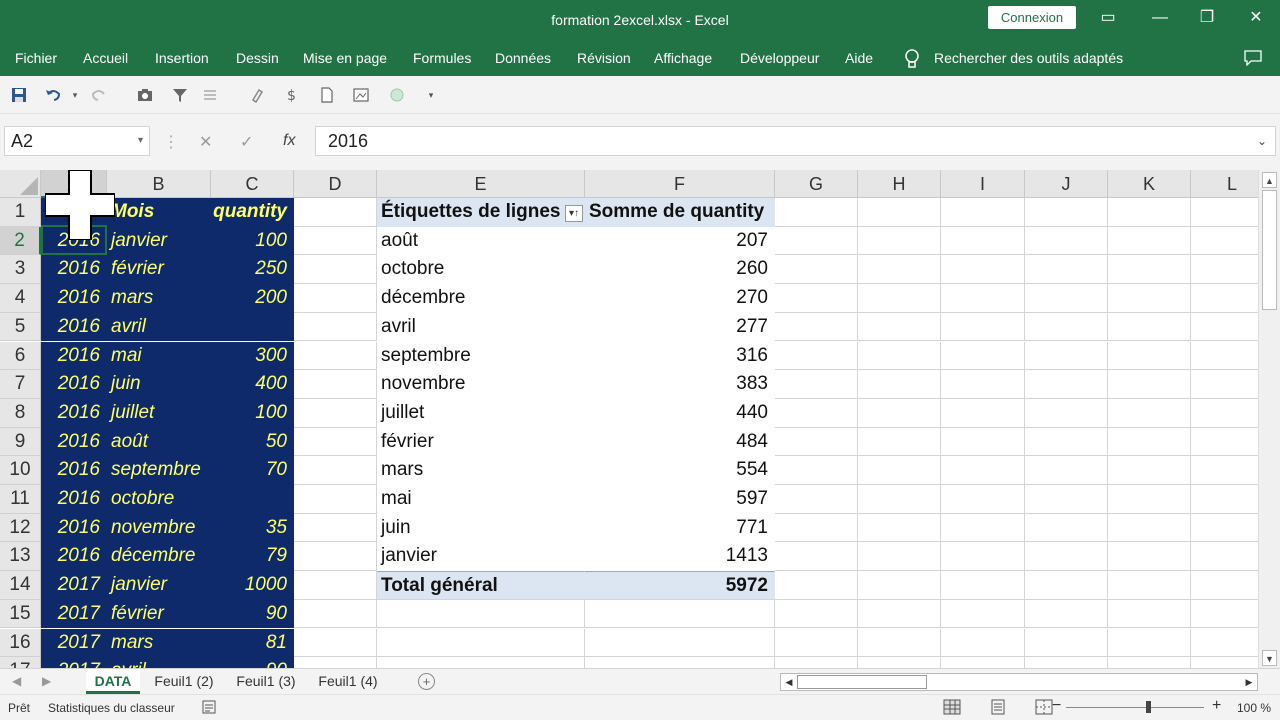 The width and height of the screenshot is (1280, 720). Describe the element at coordinates (20, 270) in the screenshot. I see `row-header-3: 3` at that location.